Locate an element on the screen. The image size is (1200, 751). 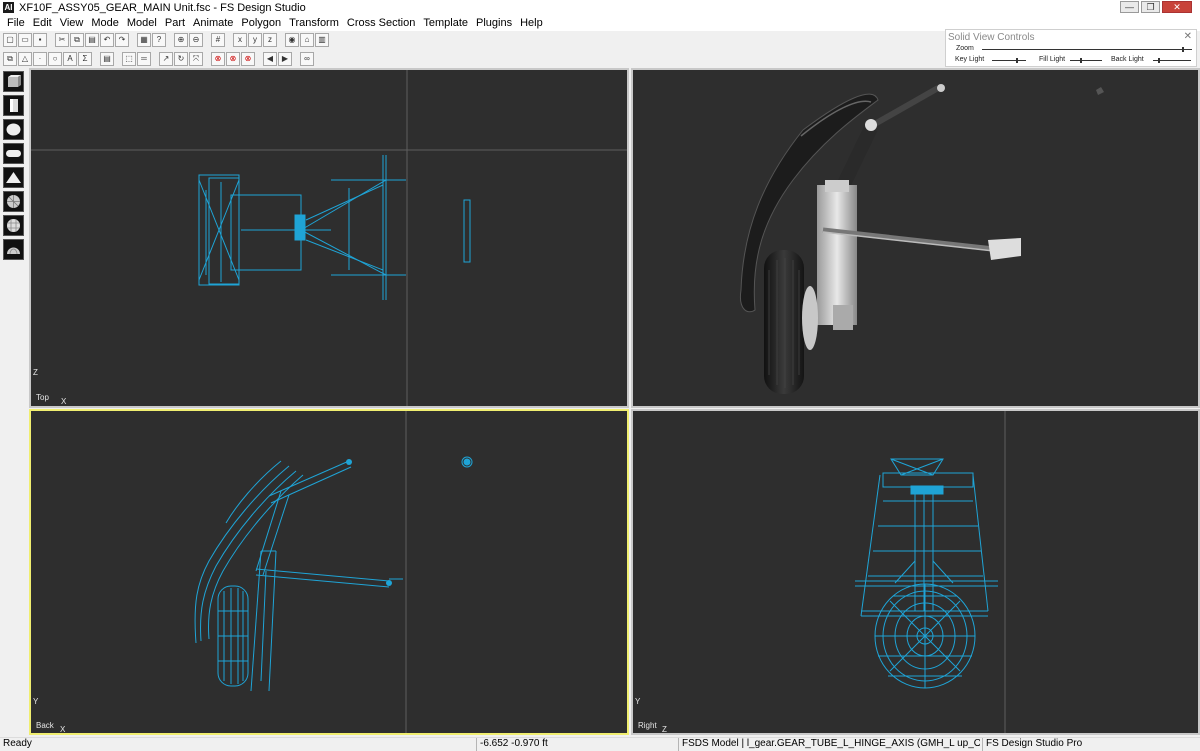
axis-x-icon: x is located at coordinates (240, 39).